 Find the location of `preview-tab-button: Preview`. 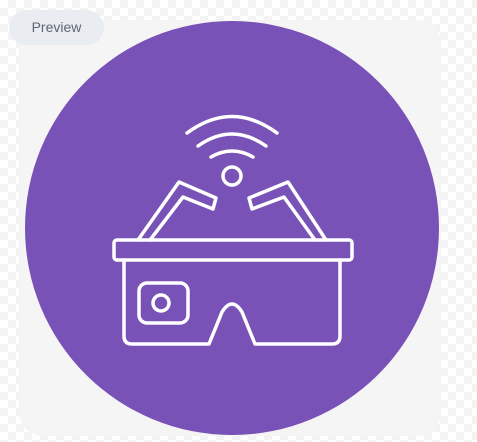

preview-tab-button: Preview is located at coordinates (56, 27).